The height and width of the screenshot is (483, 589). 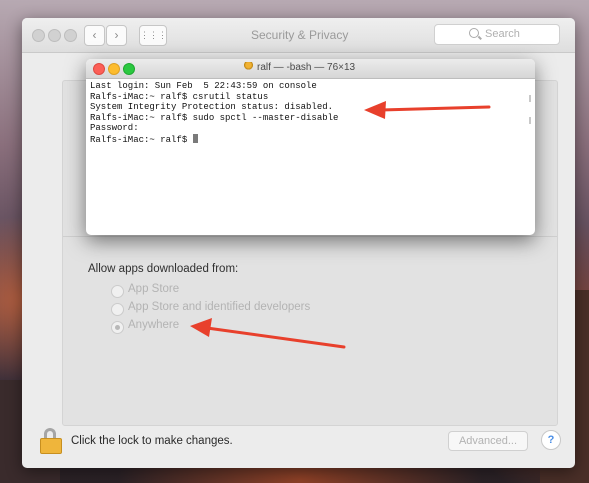 What do you see at coordinates (268, 333) in the screenshot?
I see `arrow-to-anywhere` at bounding box center [268, 333].